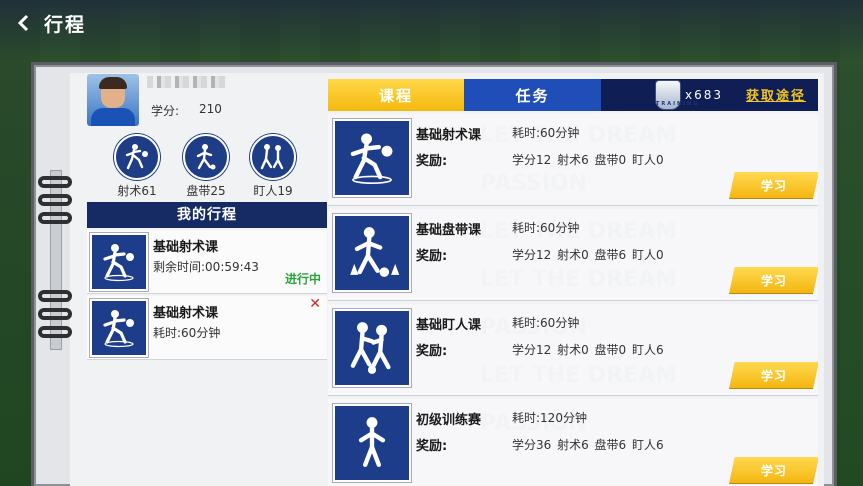  I want to click on course-name: 初级训练赛, so click(449, 420).